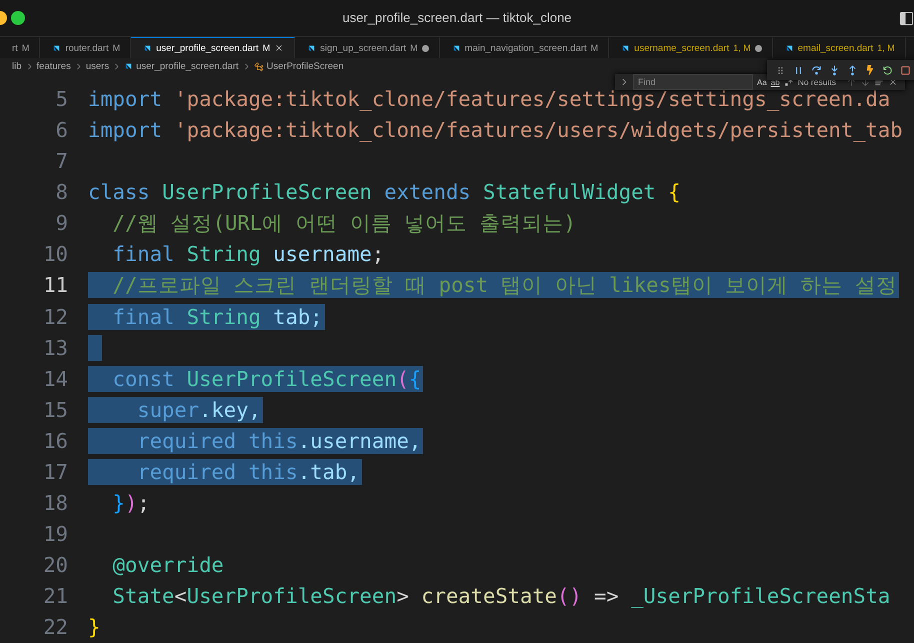 The height and width of the screenshot is (643, 914). I want to click on line-number: 13, so click(55, 348).